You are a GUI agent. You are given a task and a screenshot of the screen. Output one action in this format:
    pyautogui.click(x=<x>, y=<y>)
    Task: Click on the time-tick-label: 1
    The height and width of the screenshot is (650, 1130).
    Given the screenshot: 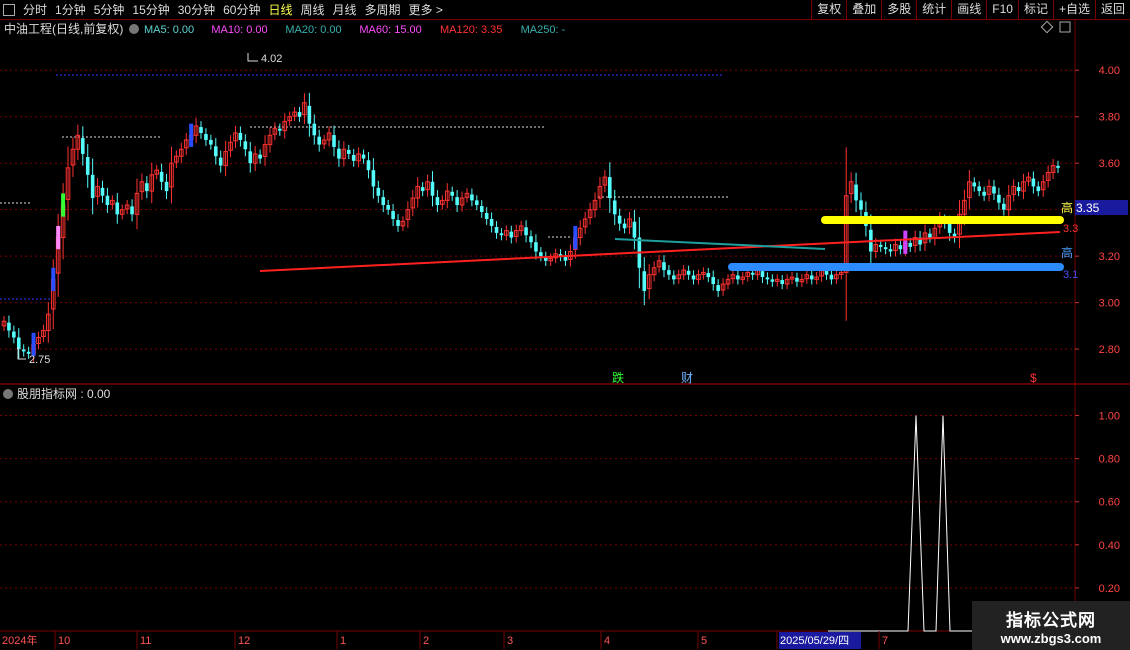 What is the action you would take?
    pyautogui.click(x=343, y=641)
    